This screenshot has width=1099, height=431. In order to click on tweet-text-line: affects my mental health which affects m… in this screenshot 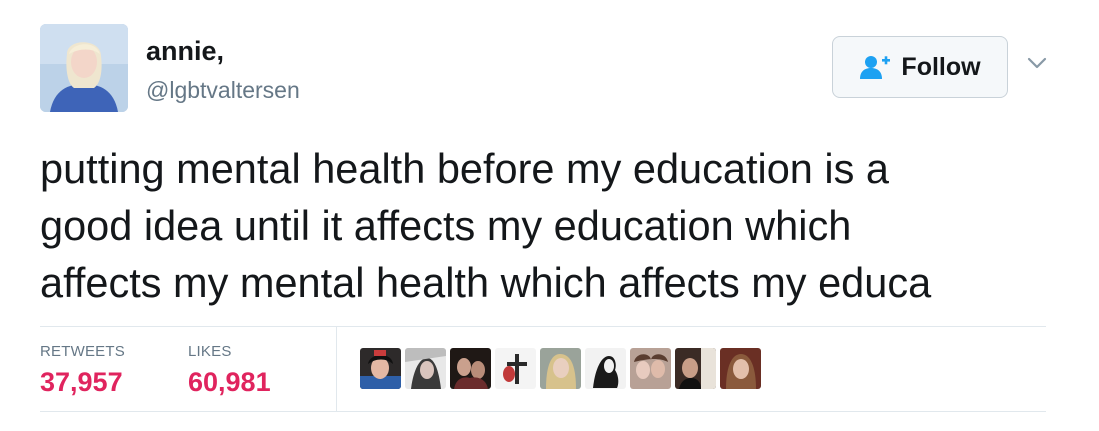, I will do `click(486, 282)`.